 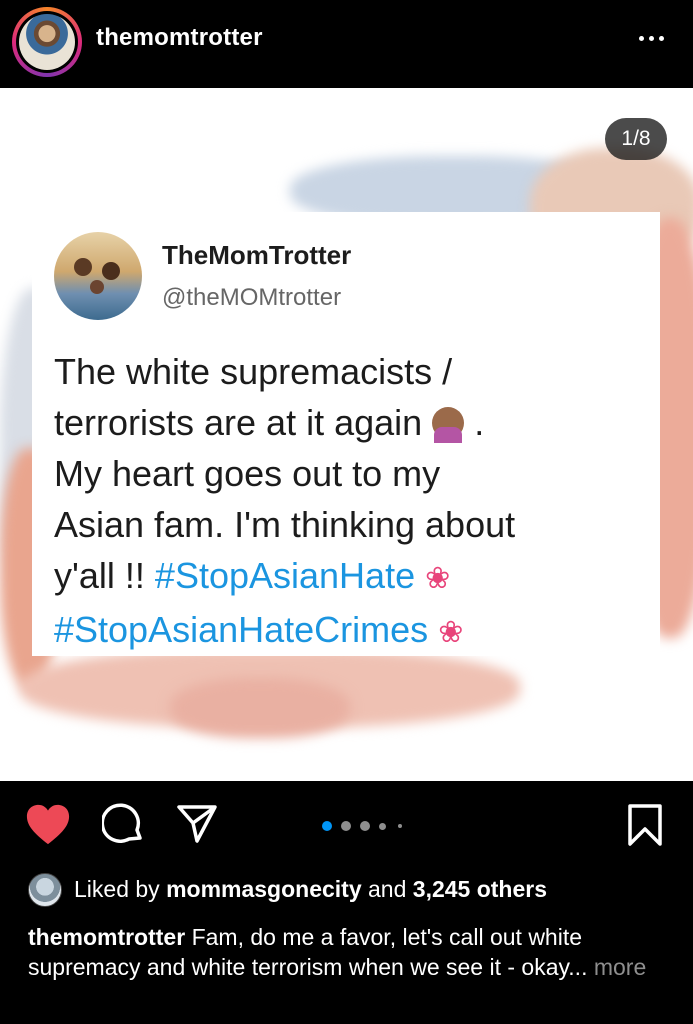 I want to click on tweet-line: y'all !! #StopAsianHate ❀, so click(x=252, y=575).